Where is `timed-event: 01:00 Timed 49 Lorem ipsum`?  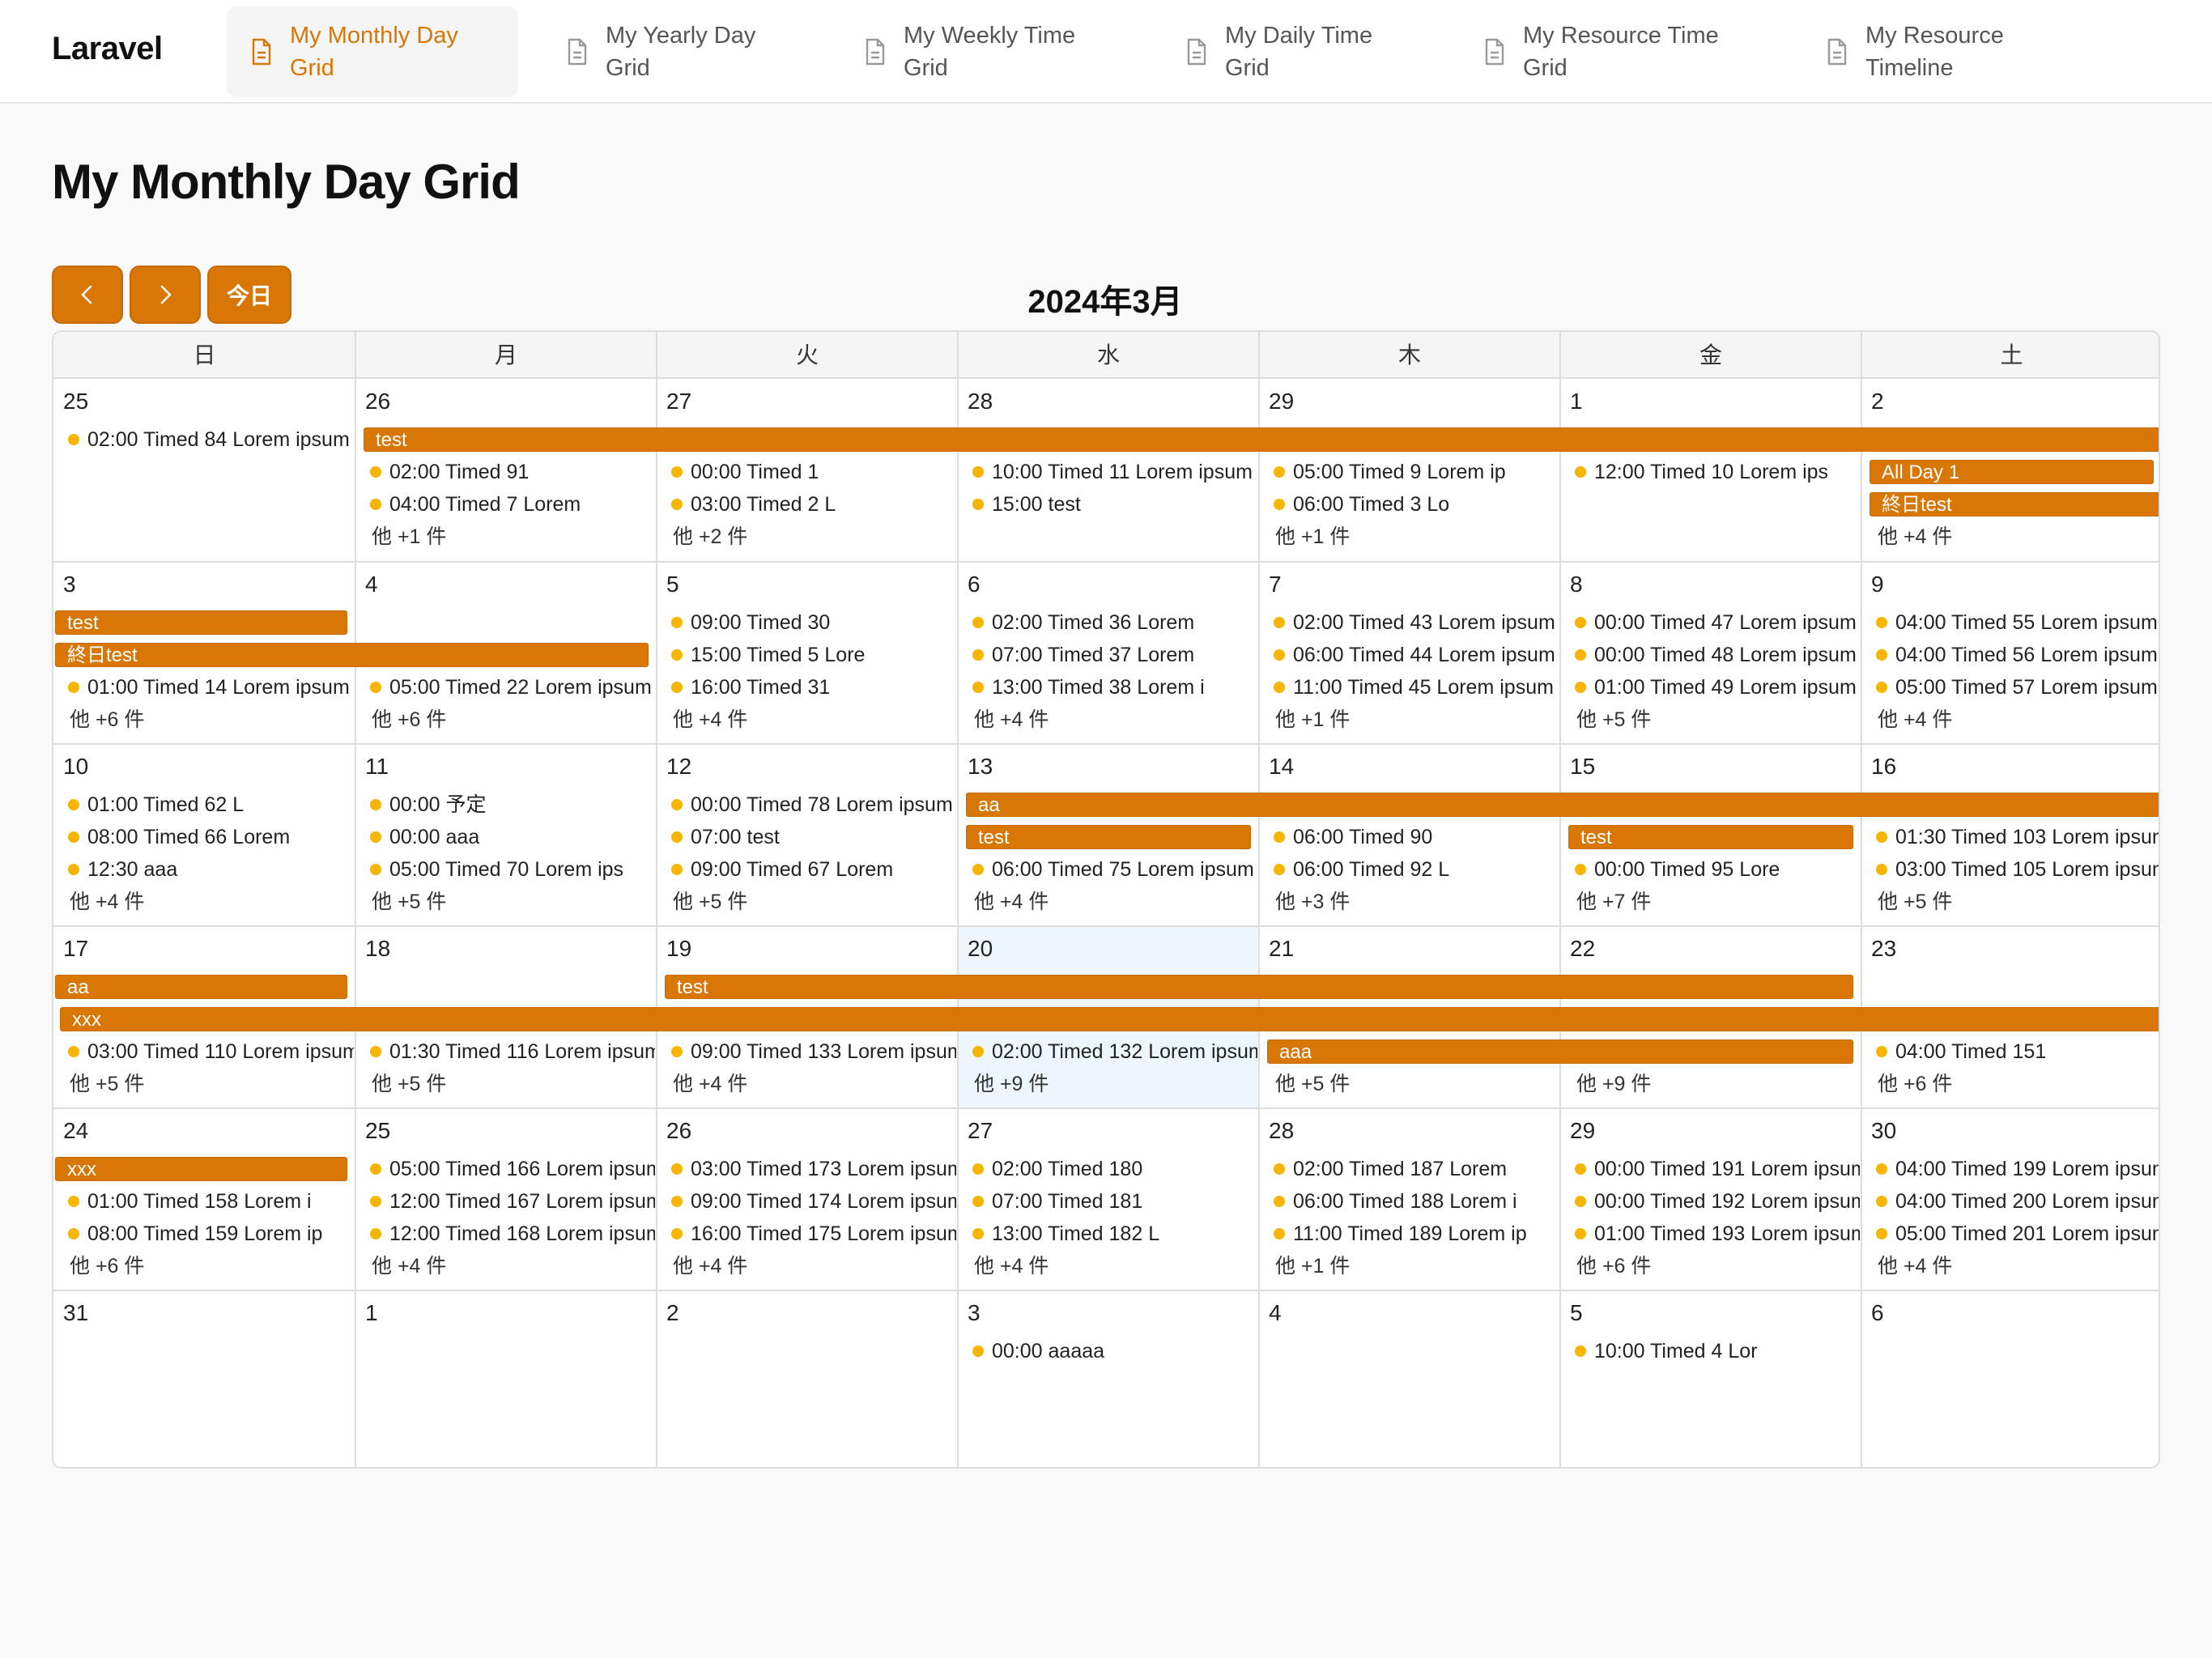
timed-event: 01:00 Timed 49 Lorem ipsum is located at coordinates (1717, 687).